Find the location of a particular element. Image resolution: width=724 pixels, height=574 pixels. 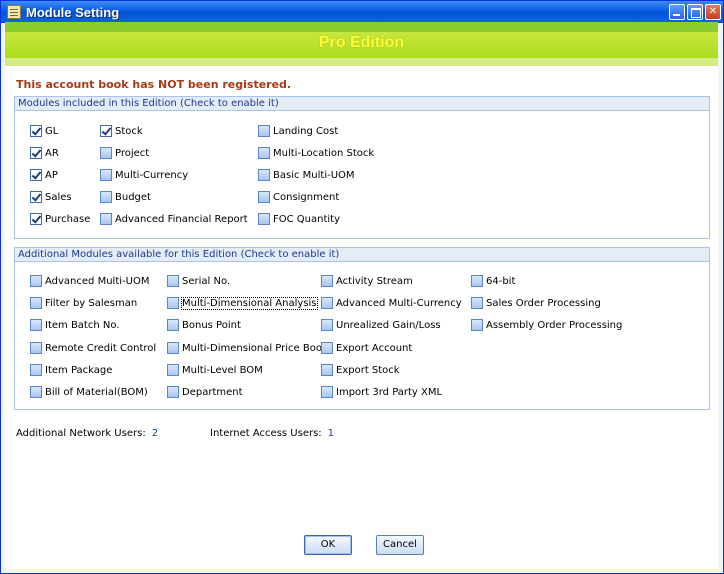

additional-module-label: Advanced Multi-Currency is located at coordinates (399, 303).